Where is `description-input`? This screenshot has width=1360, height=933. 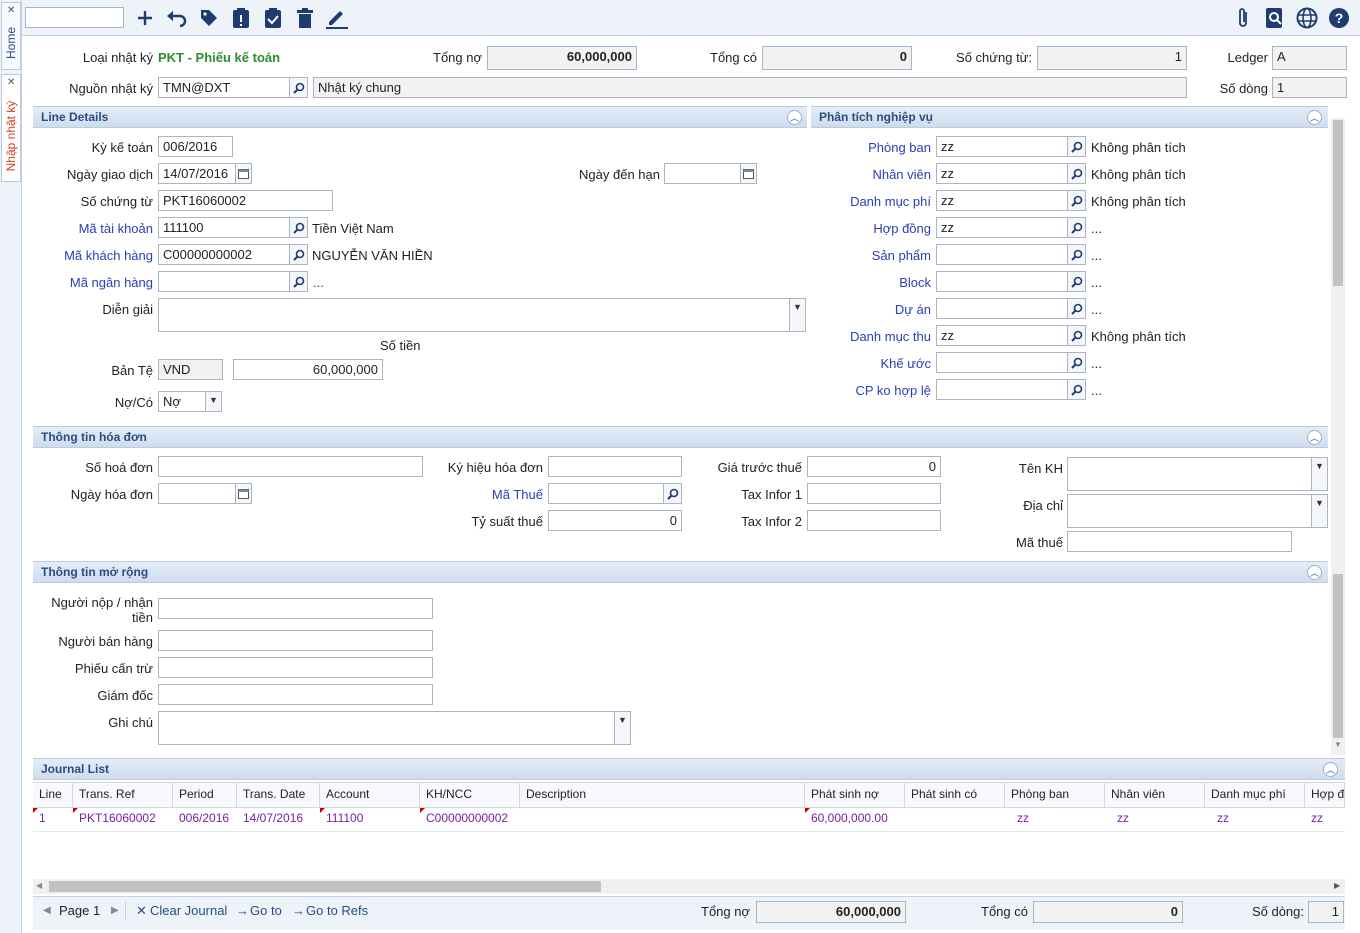
description-input is located at coordinates (474, 315).